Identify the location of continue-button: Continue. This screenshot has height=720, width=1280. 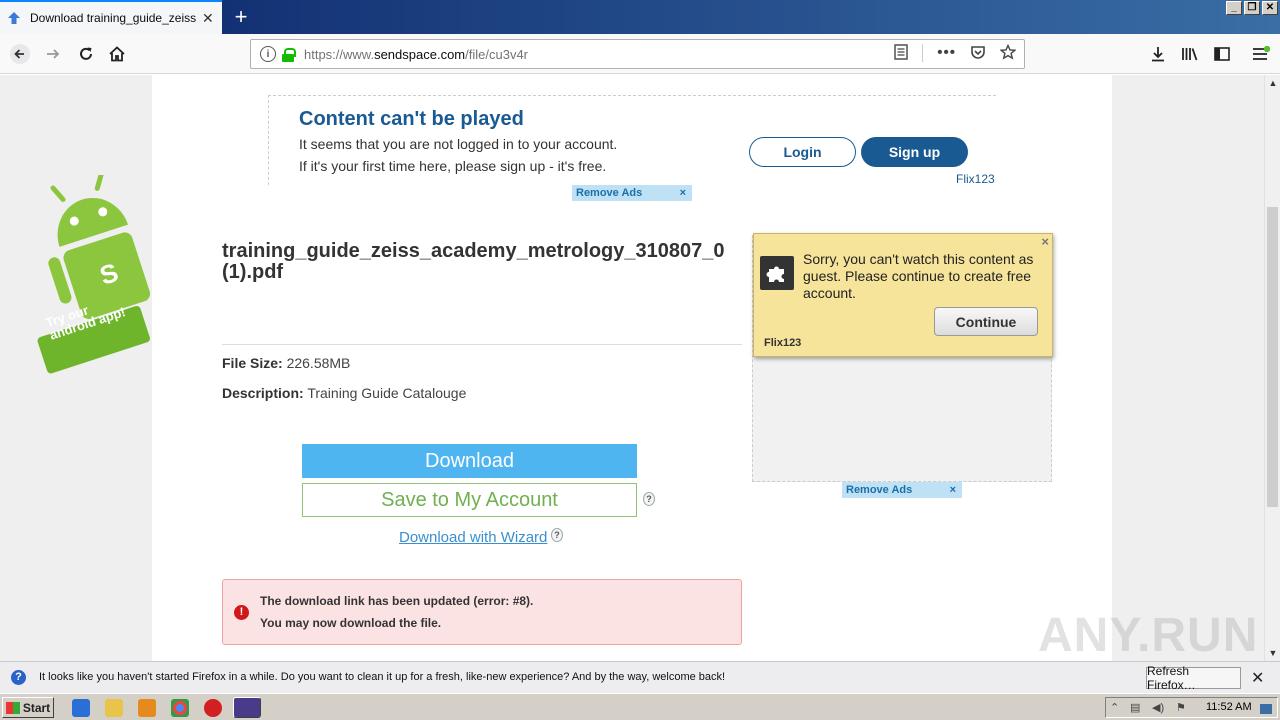
(986, 321).